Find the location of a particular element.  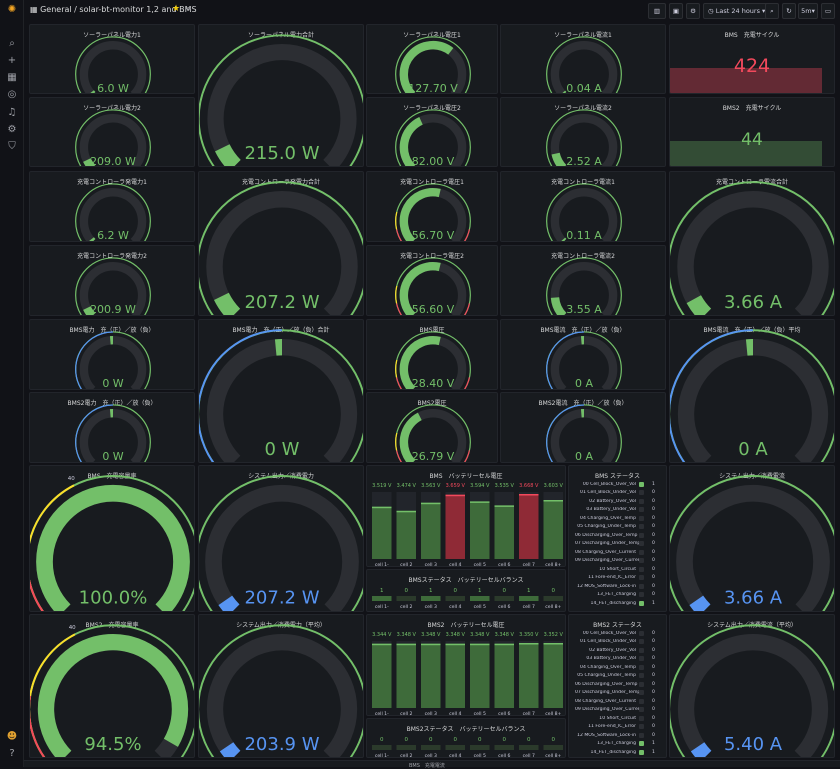

dashboards-icon: ▦ is located at coordinates (12, 78).